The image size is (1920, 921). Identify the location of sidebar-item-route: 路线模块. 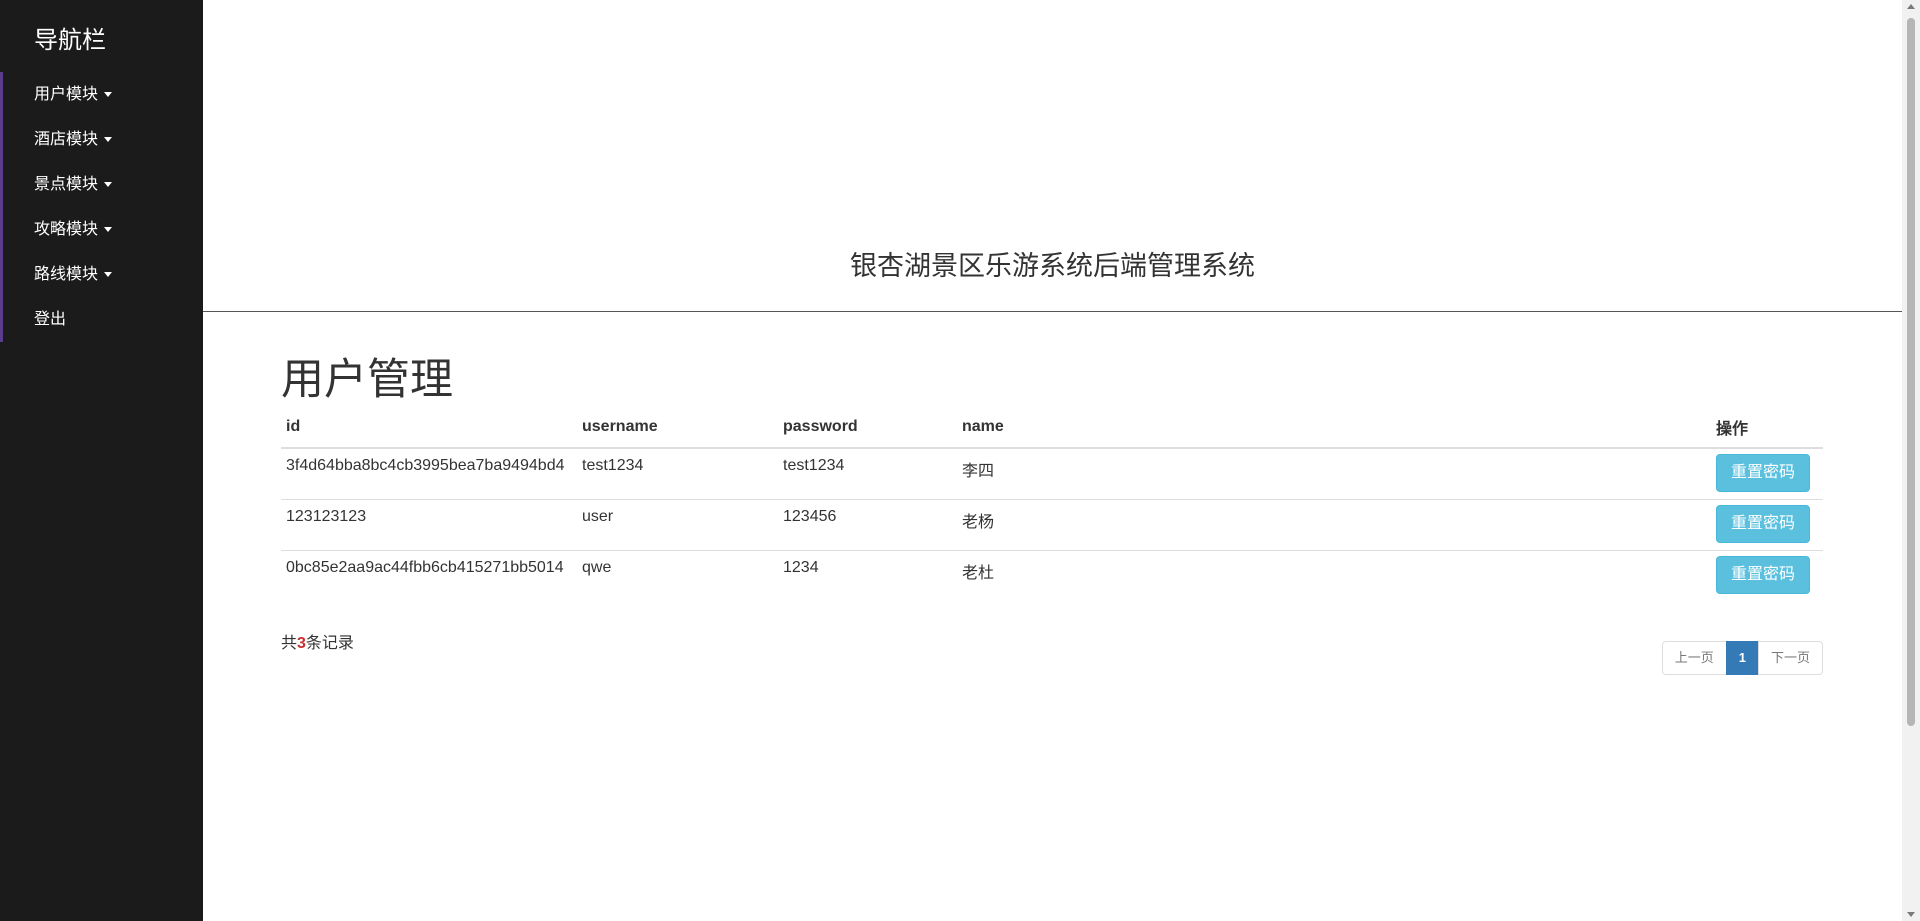
(104, 274).